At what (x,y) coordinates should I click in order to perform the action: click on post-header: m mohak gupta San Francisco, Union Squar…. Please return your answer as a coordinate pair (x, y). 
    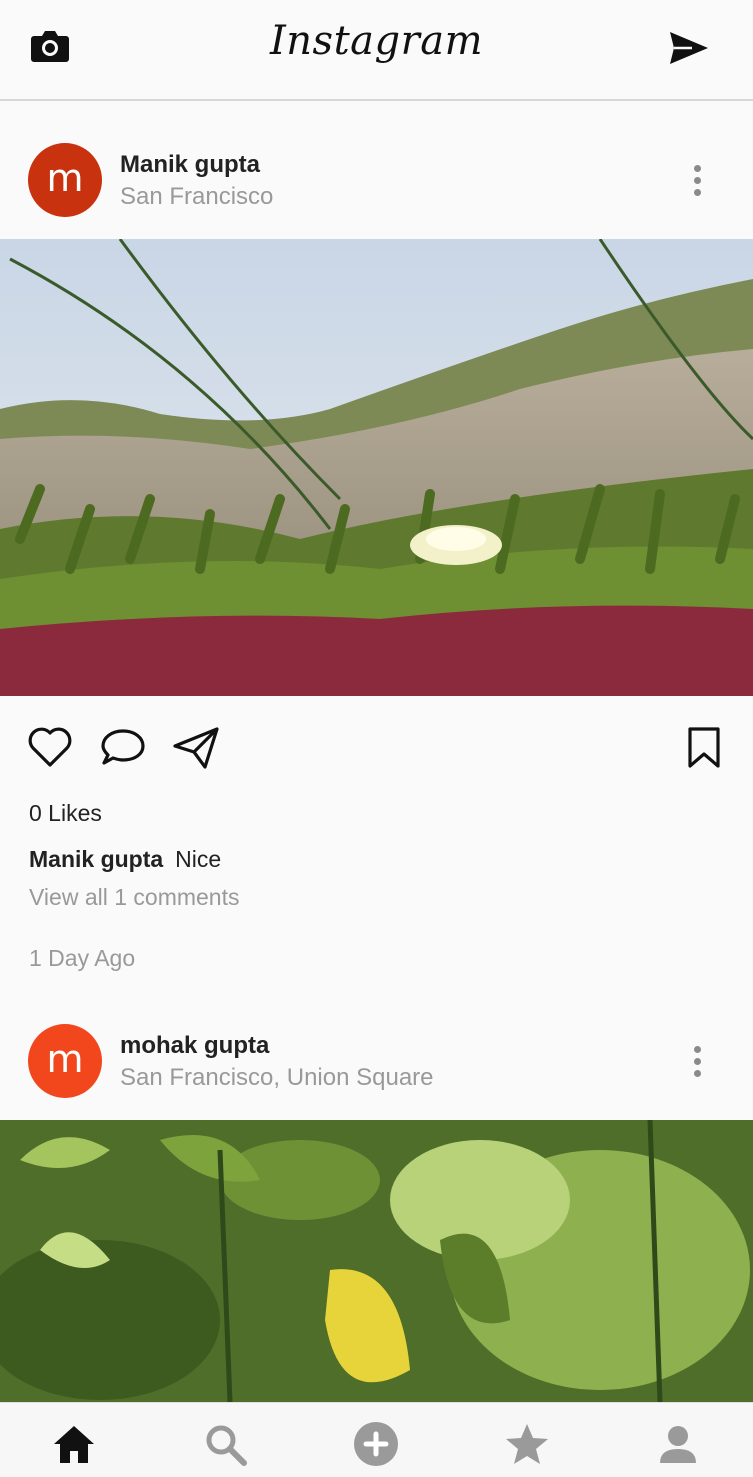
    Looking at the image, I should click on (376, 1051).